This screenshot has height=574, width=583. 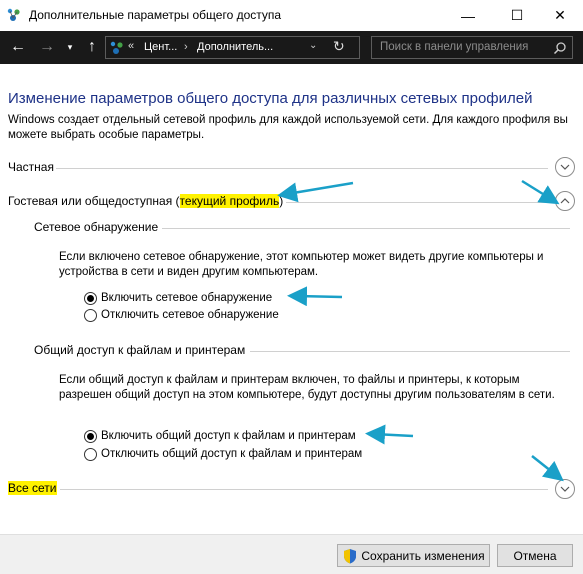 I want to click on cancel-button: Отмена, so click(x=535, y=555).